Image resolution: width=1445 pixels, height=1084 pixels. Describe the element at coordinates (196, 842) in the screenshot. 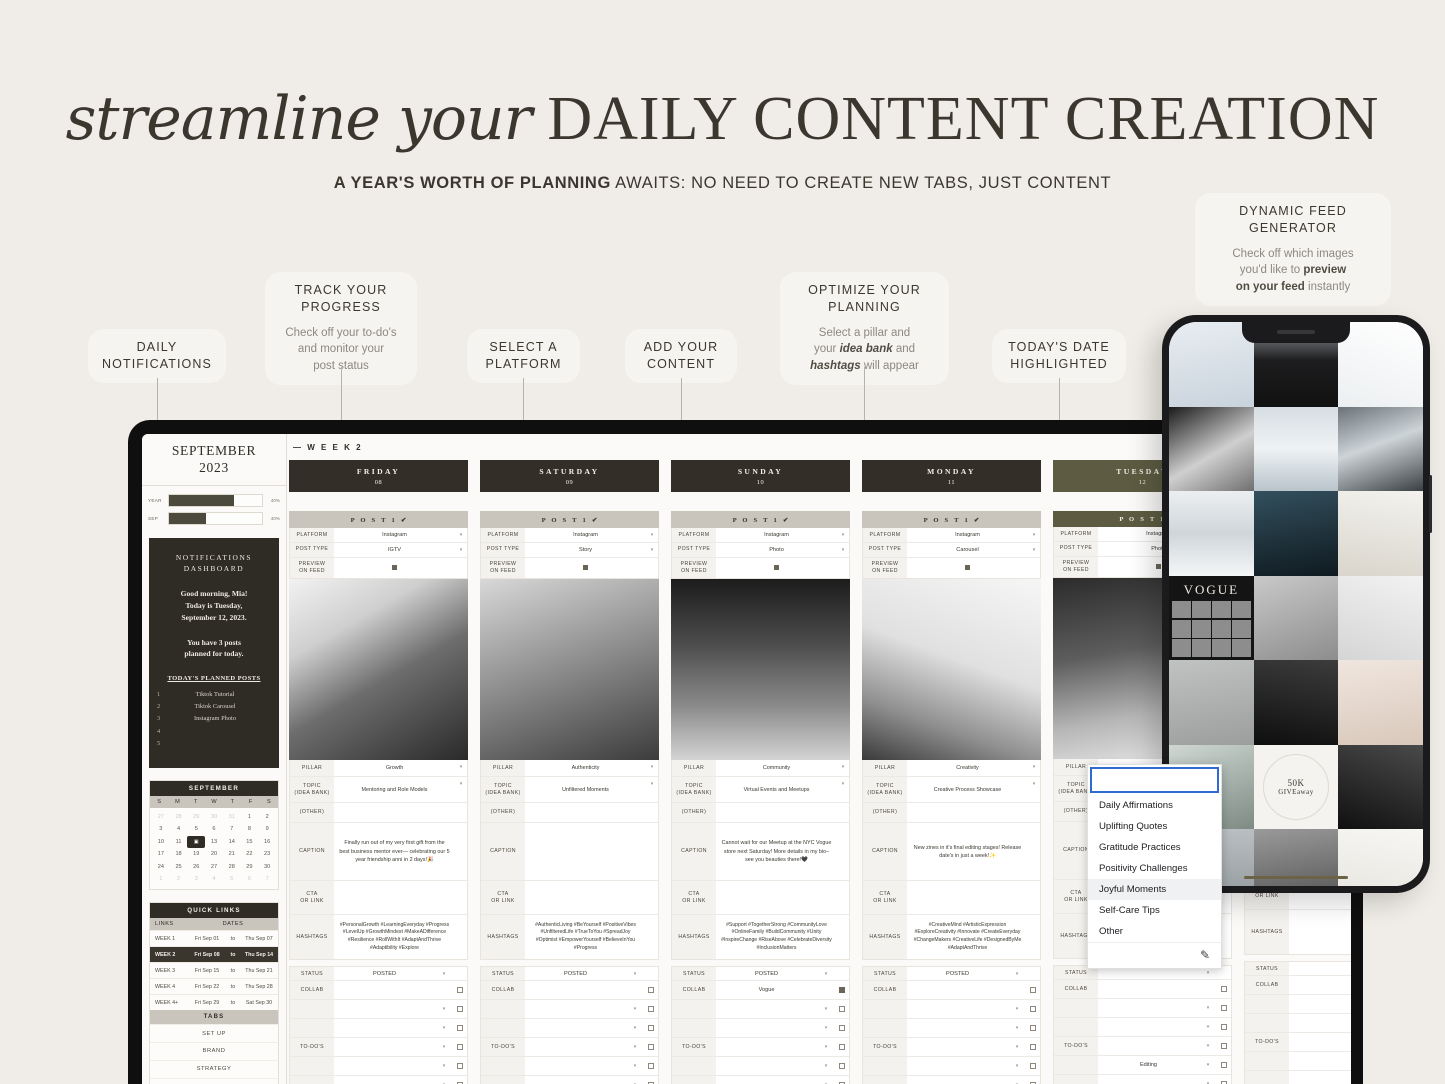

I see `calendar-day-today: ▣` at that location.